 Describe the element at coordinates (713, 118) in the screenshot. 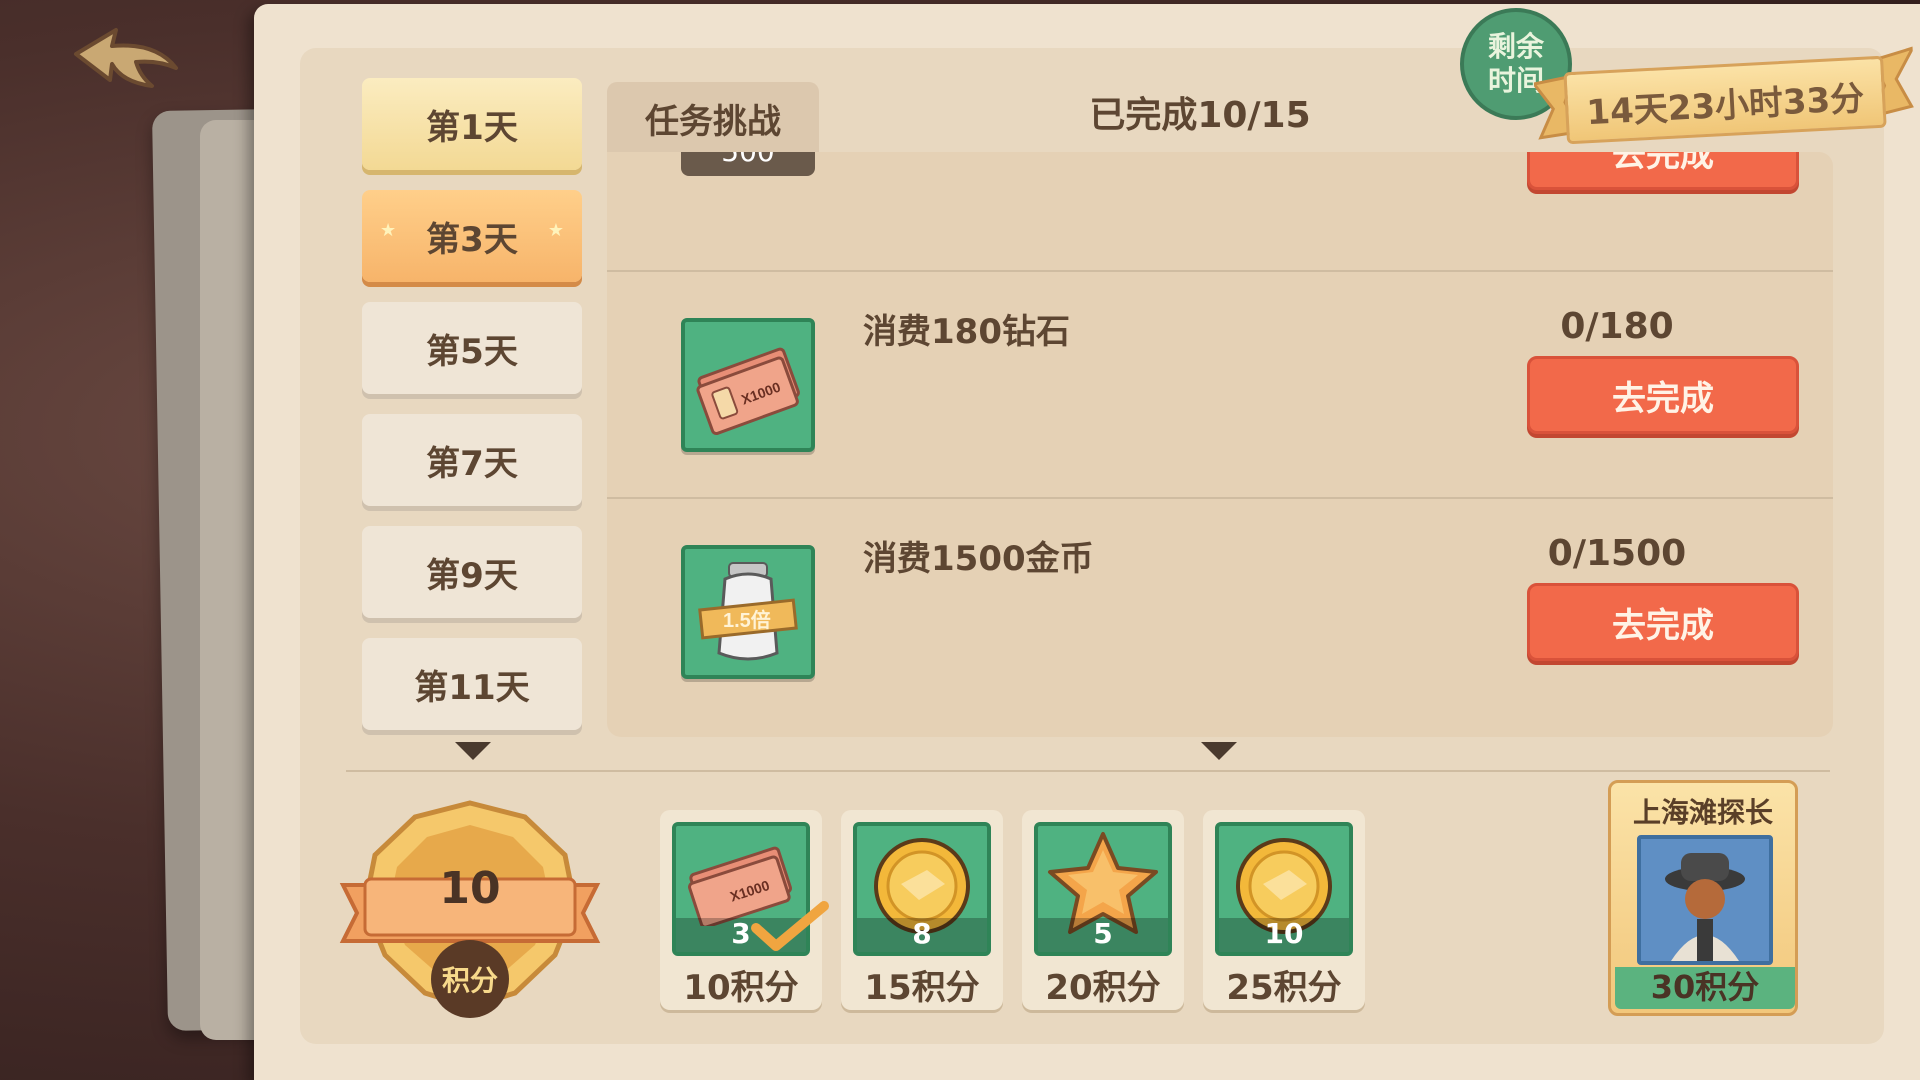

I see `tab-task-challenge: 任务挑战` at that location.